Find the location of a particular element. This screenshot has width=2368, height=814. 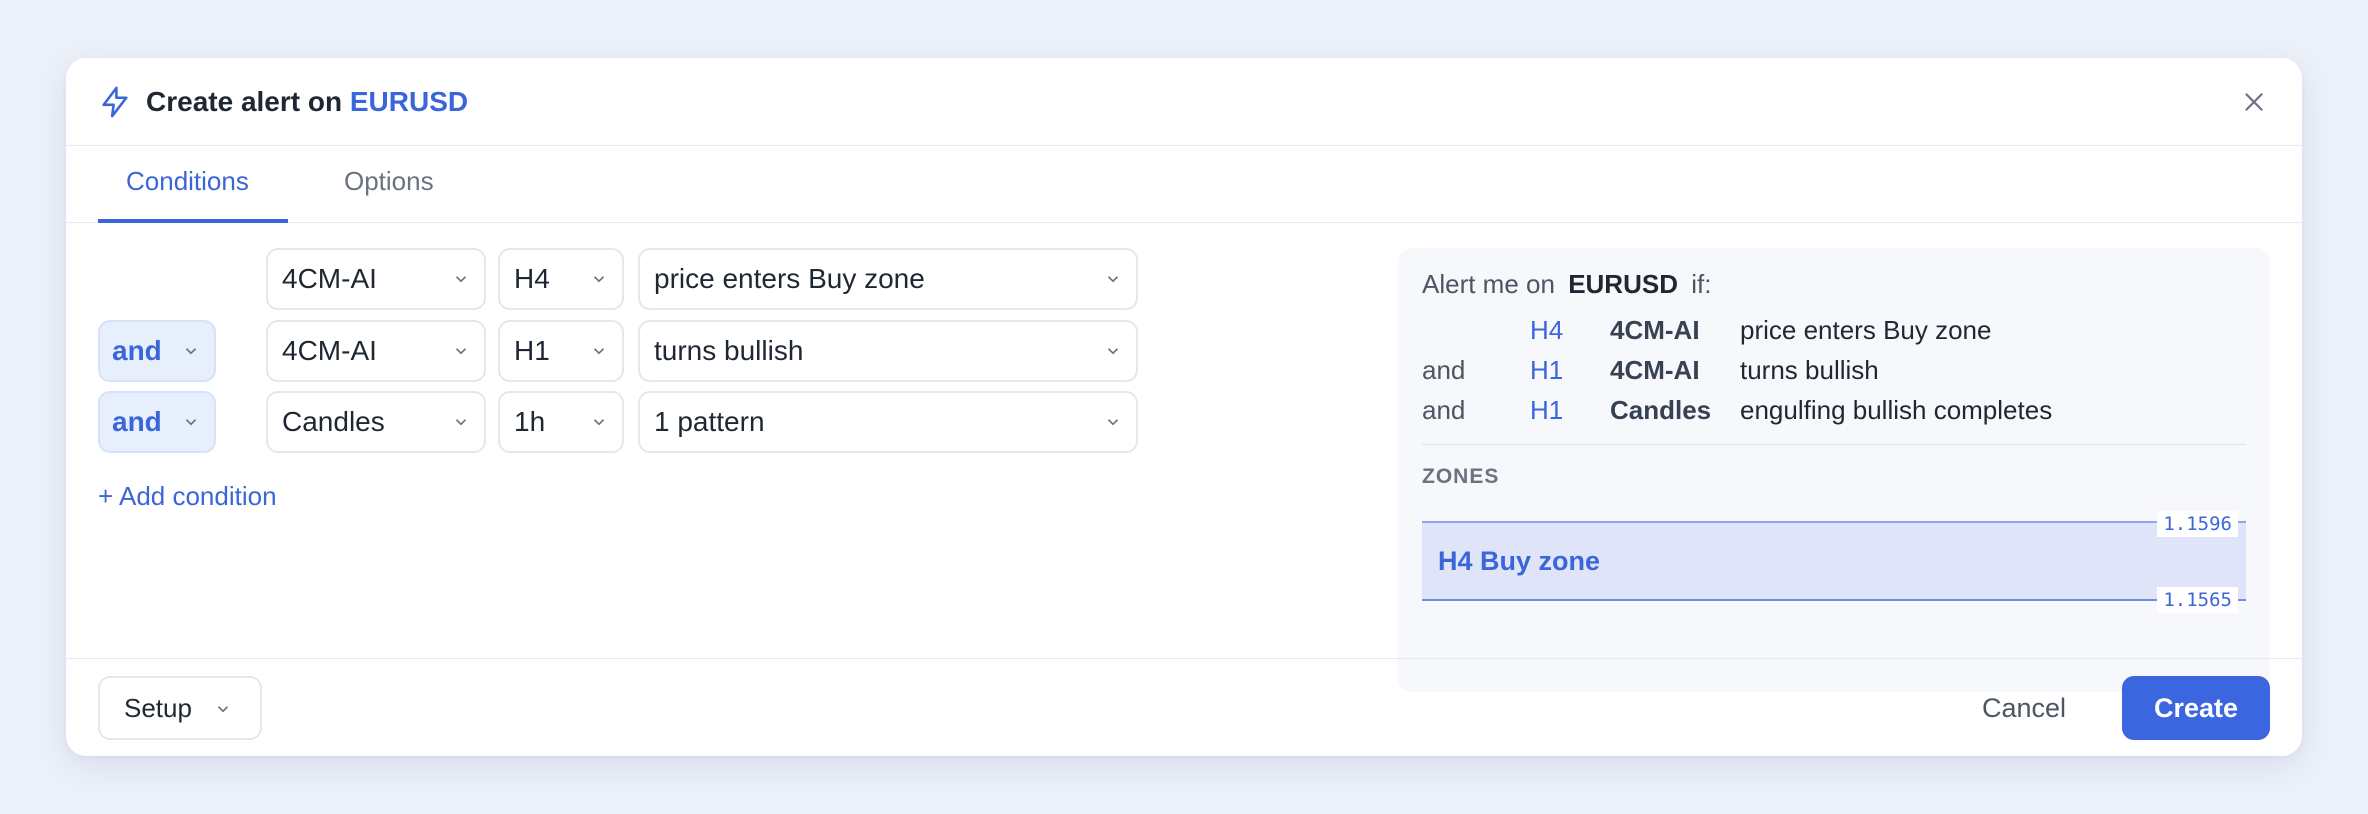

create-button: Create is located at coordinates (2196, 708).